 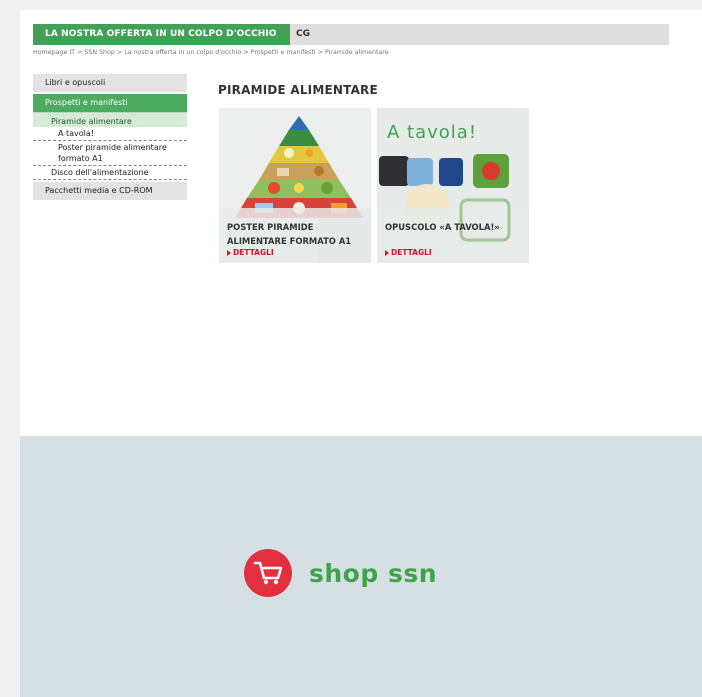 What do you see at coordinates (110, 119) in the screenshot?
I see `sidebar-item-food-pyramid: Piramide alimentare` at bounding box center [110, 119].